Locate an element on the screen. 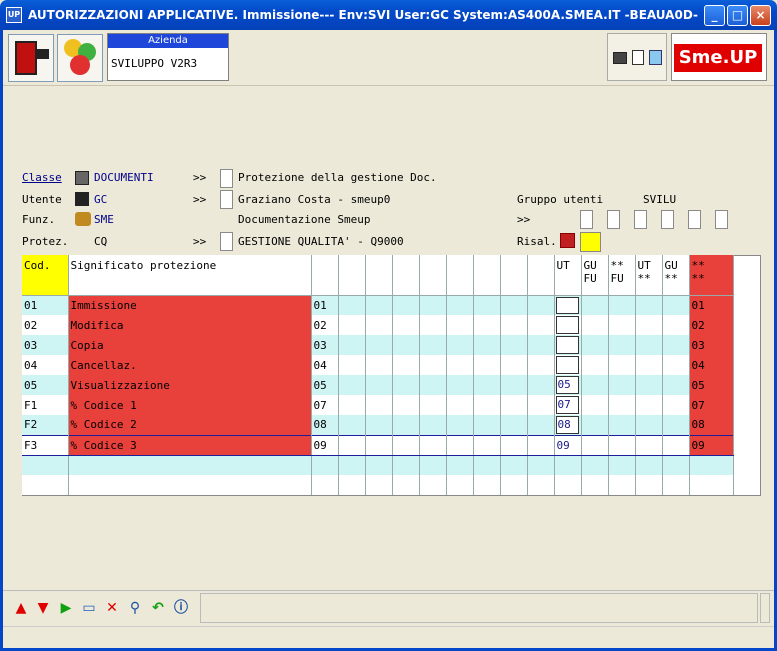 Image resolution: width=777 pixels, height=651 pixels. table-row: 04 Cancellaz. 04 04 is located at coordinates (378, 365).